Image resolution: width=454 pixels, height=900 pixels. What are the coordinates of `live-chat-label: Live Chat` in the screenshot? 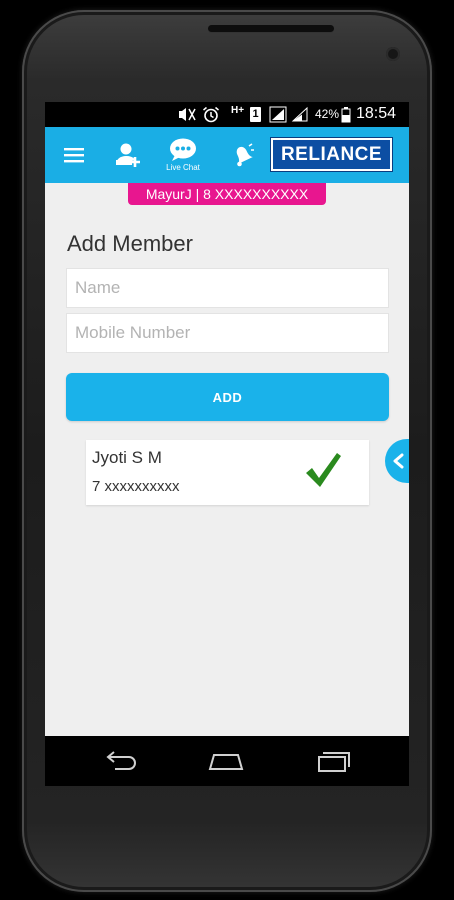 It's located at (183, 167).